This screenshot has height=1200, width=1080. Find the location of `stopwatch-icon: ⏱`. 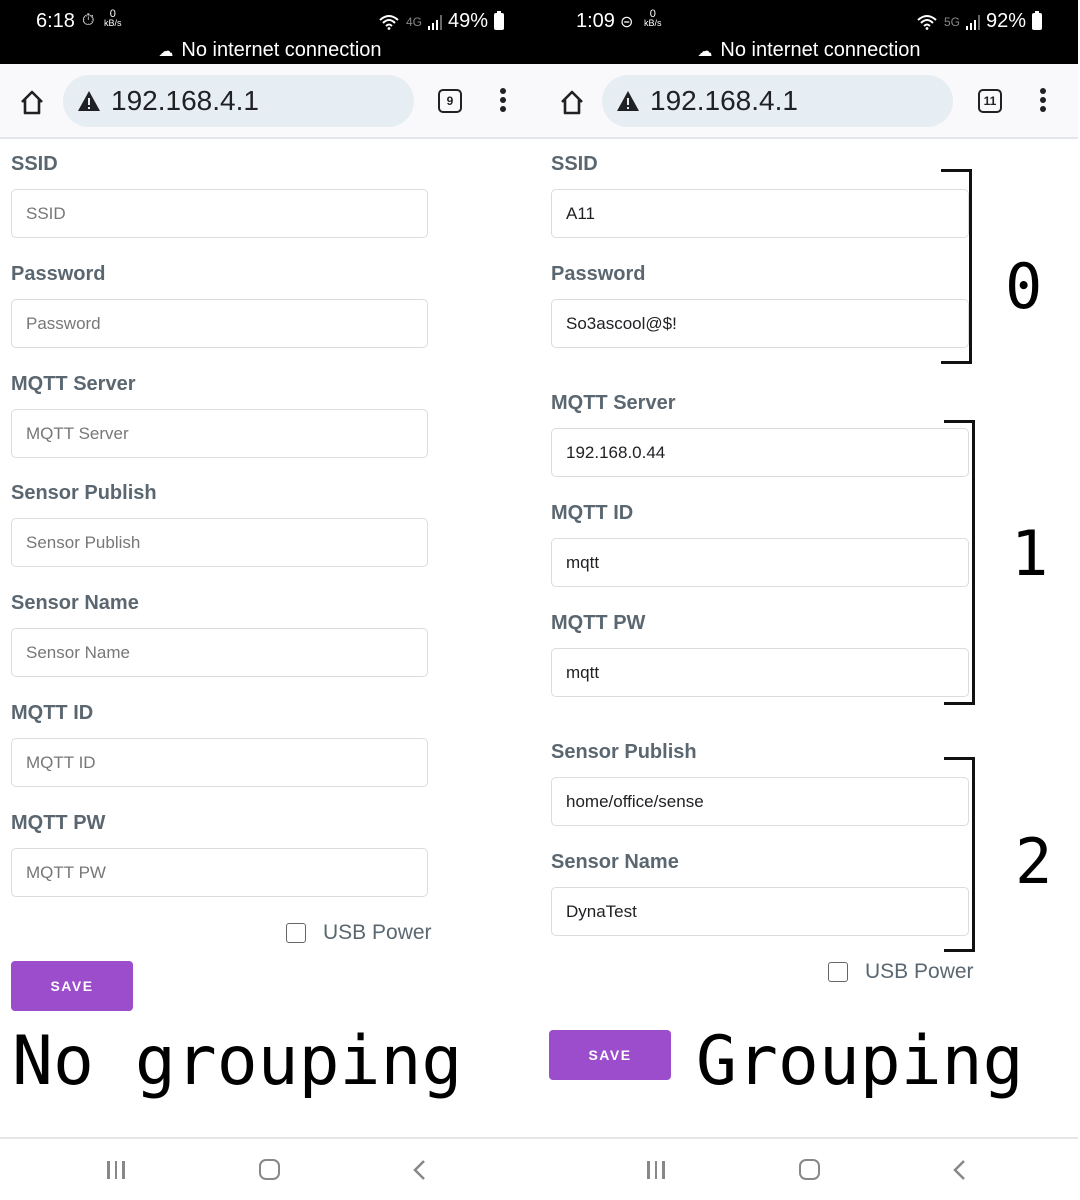

stopwatch-icon: ⏱ is located at coordinates (88, 20).